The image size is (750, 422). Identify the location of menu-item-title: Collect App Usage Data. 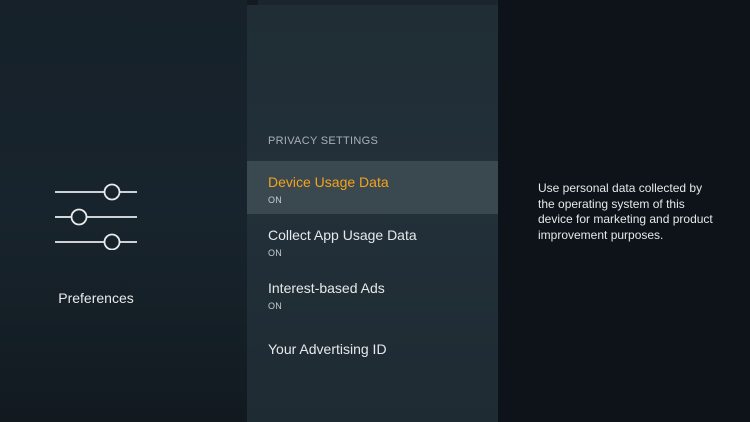
(342, 235).